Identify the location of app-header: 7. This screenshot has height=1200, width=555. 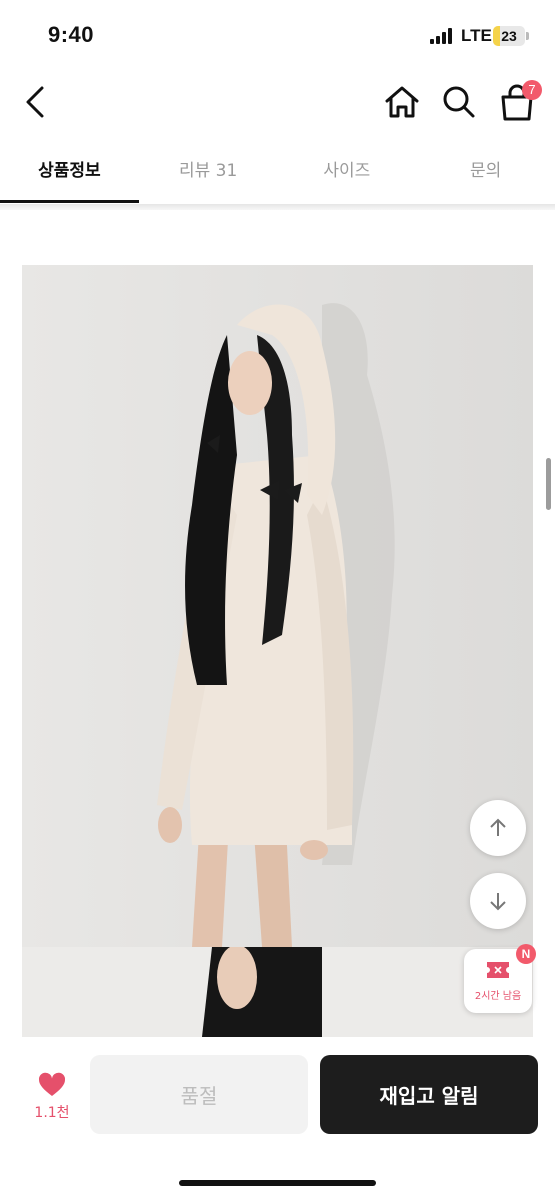
(277, 102).